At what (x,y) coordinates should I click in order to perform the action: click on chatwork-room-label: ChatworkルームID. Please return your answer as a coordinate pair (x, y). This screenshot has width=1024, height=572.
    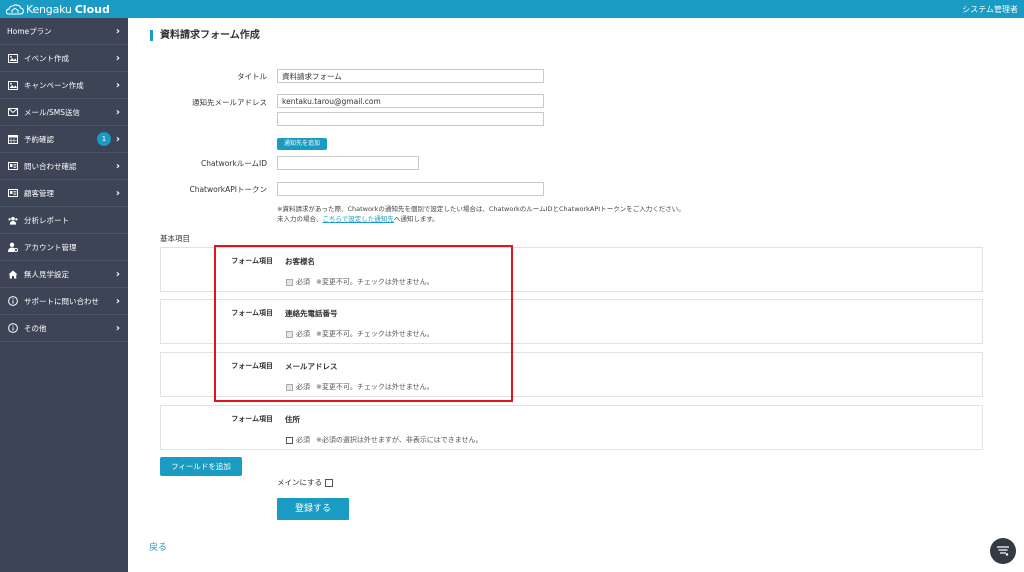
    Looking at the image, I should click on (234, 163).